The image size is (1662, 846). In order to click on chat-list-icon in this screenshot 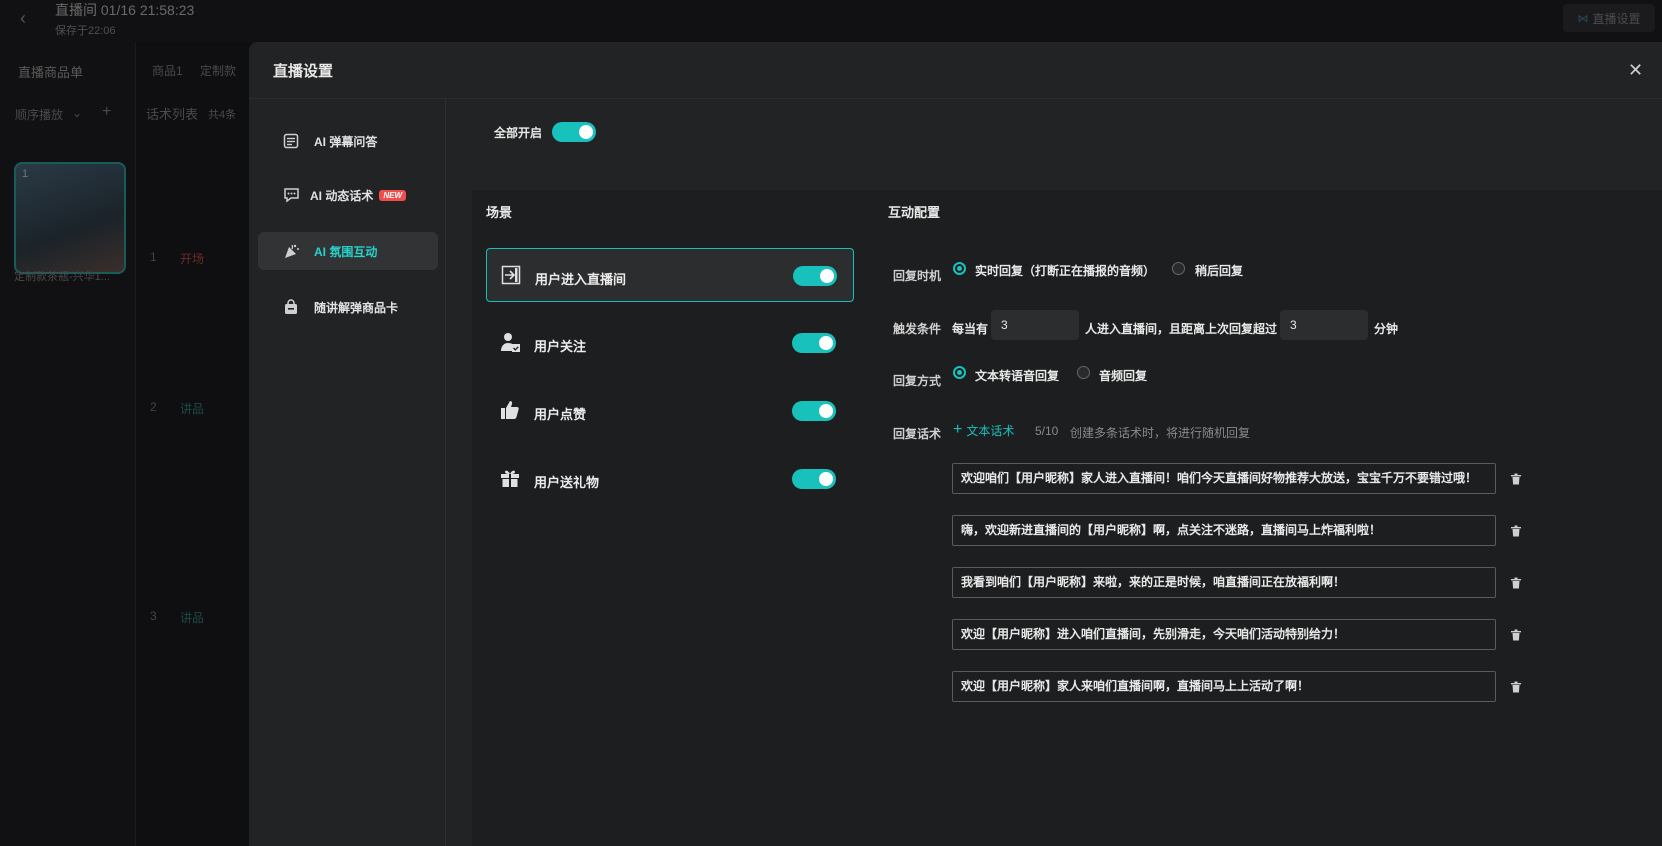, I will do `click(291, 141)`.